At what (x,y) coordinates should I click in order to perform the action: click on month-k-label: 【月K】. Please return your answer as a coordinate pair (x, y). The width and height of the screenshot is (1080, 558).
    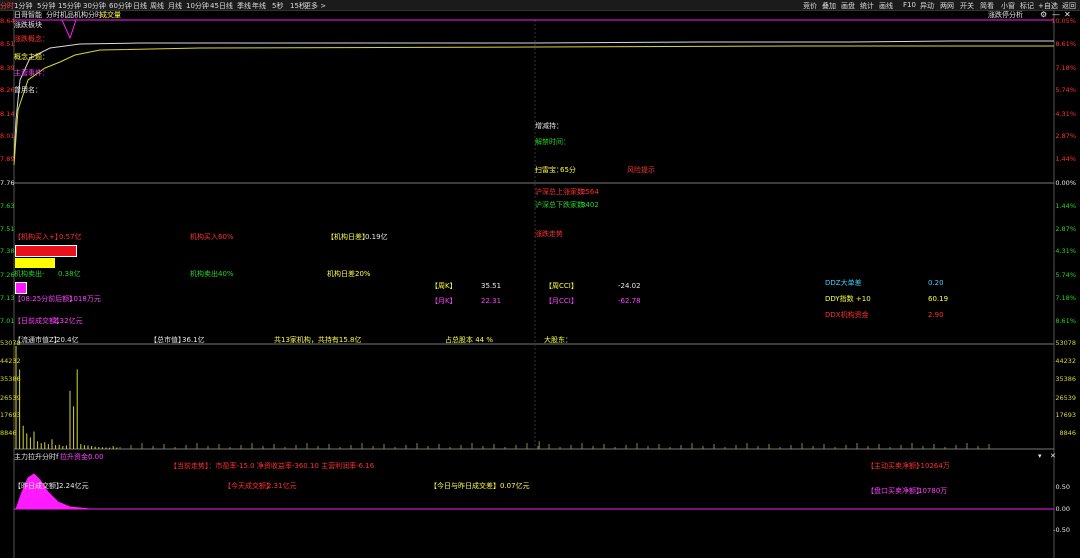
    Looking at the image, I should click on (444, 301).